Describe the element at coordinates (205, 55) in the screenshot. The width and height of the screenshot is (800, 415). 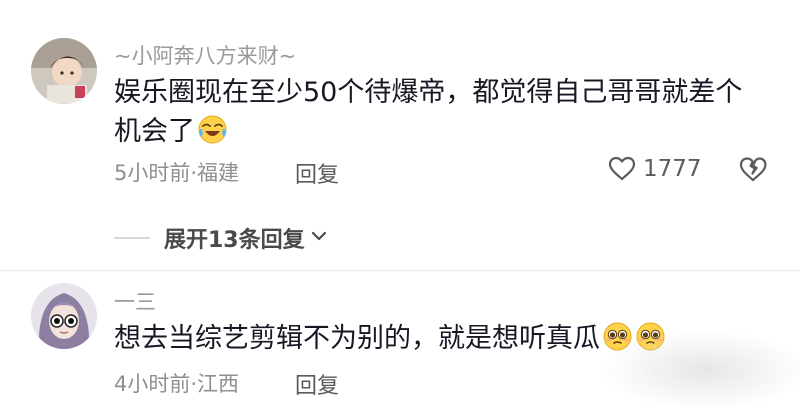
I see `comment-username: ~小阿奔八方来财~` at that location.